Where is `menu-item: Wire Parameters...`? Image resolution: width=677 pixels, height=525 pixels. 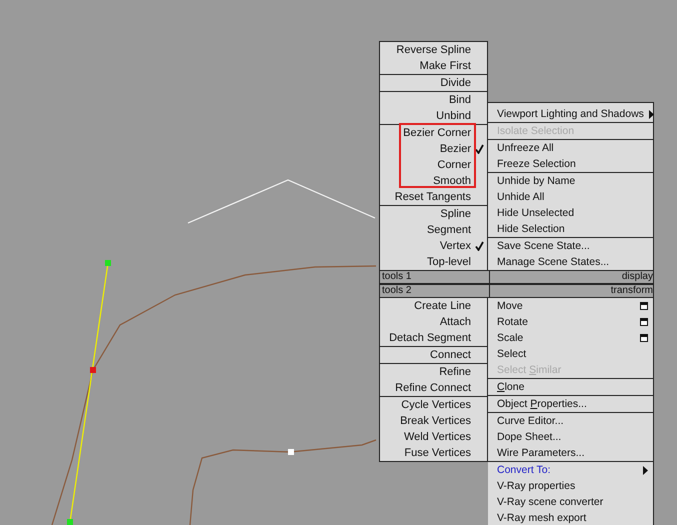 menu-item: Wire Parameters... is located at coordinates (570, 453).